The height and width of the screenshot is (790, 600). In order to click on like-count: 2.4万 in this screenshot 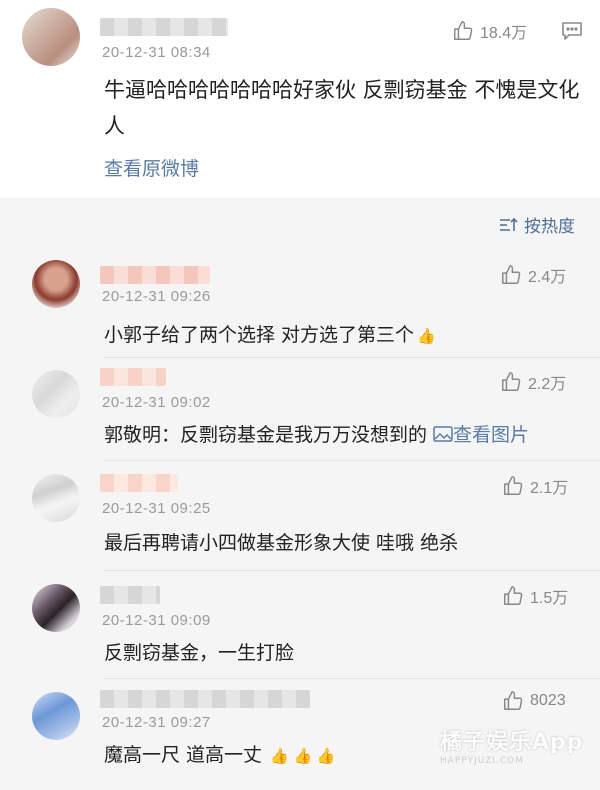, I will do `click(547, 277)`.